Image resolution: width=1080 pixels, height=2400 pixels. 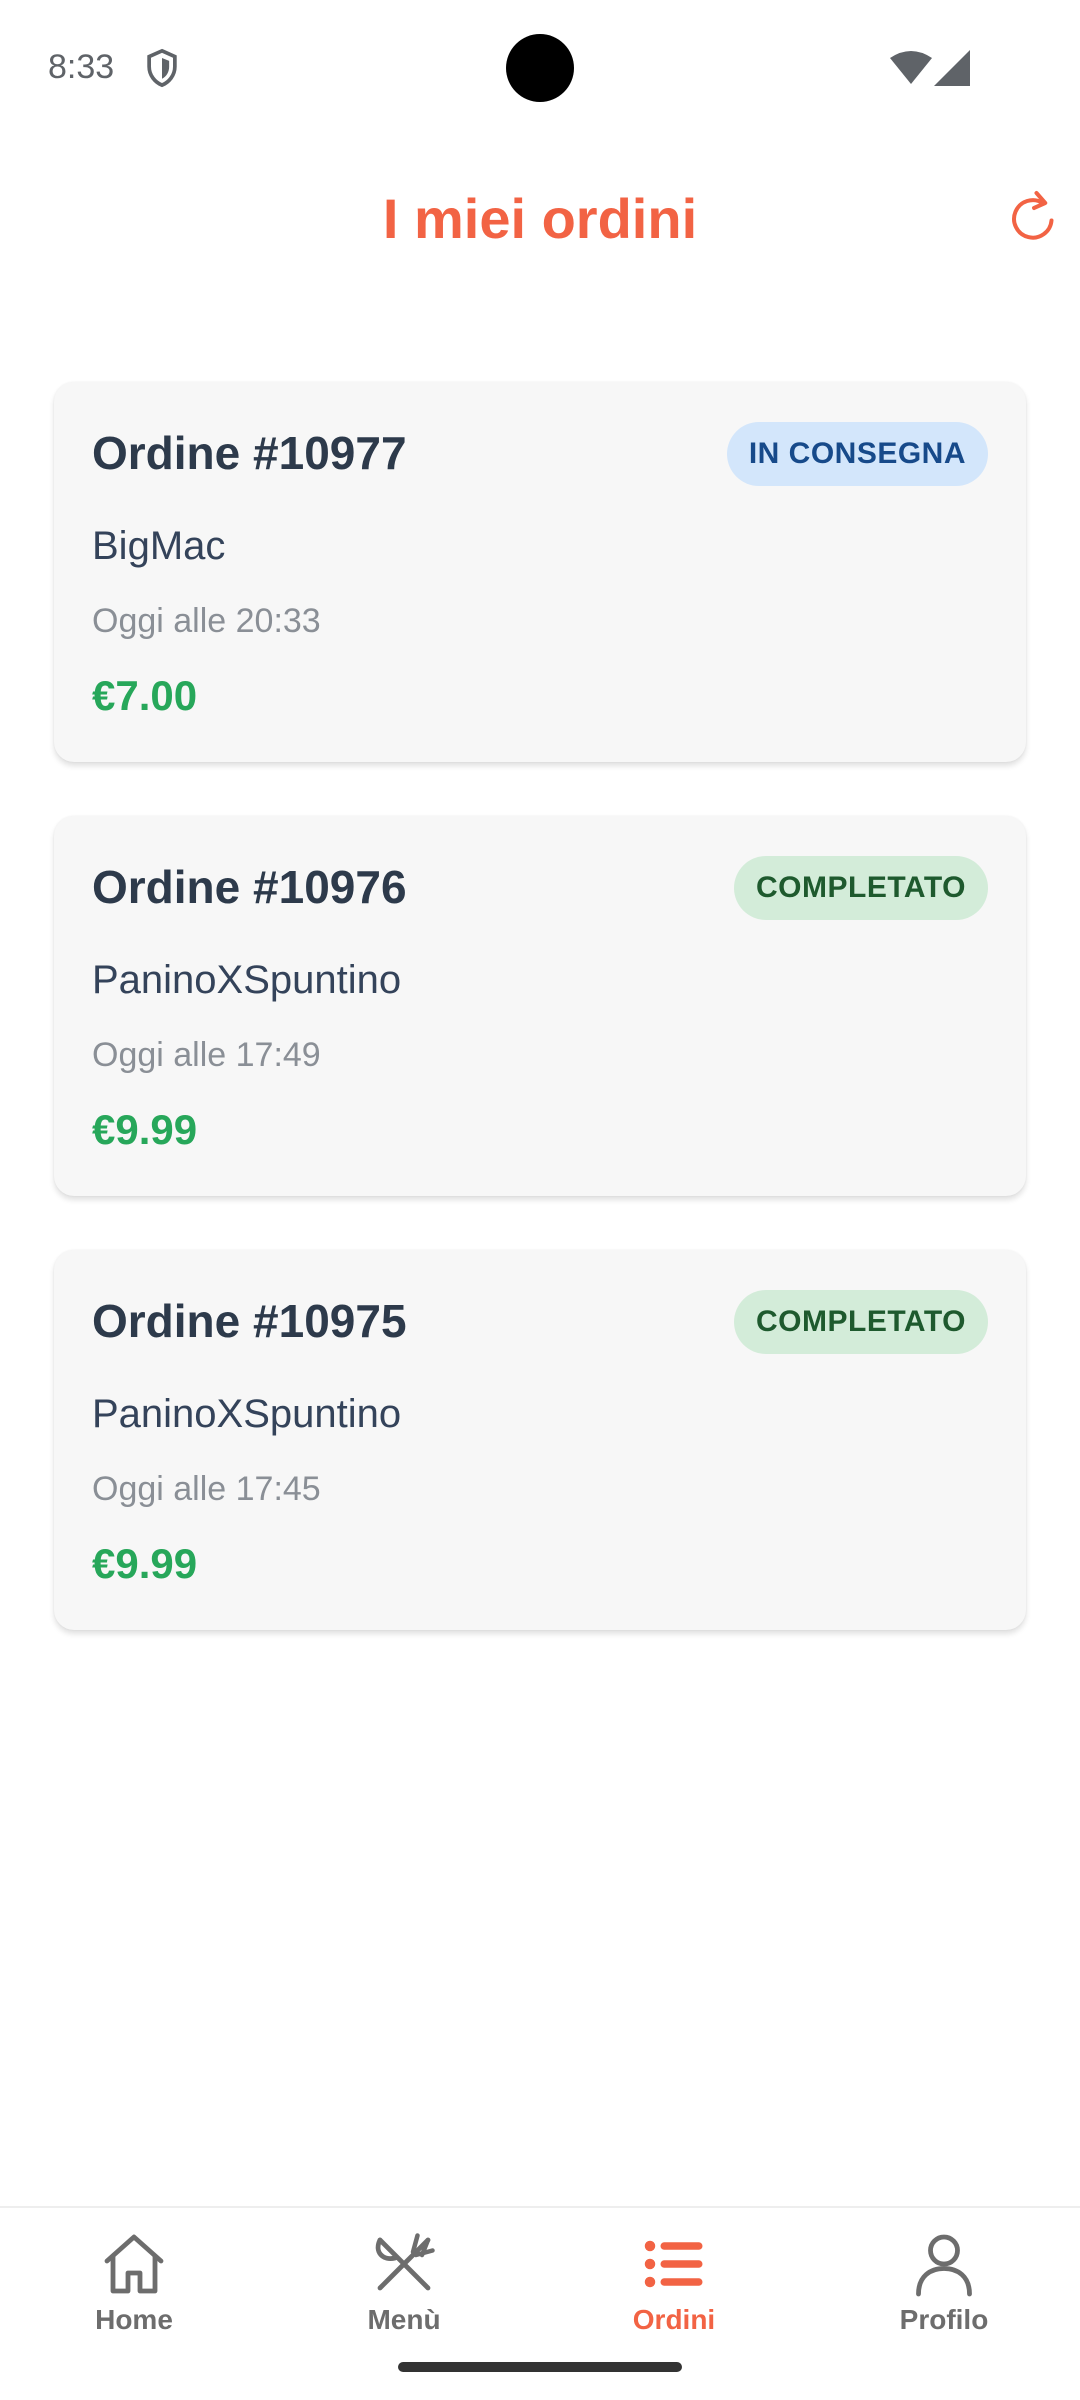 What do you see at coordinates (404, 2319) in the screenshot?
I see `nav-label: Menù` at bounding box center [404, 2319].